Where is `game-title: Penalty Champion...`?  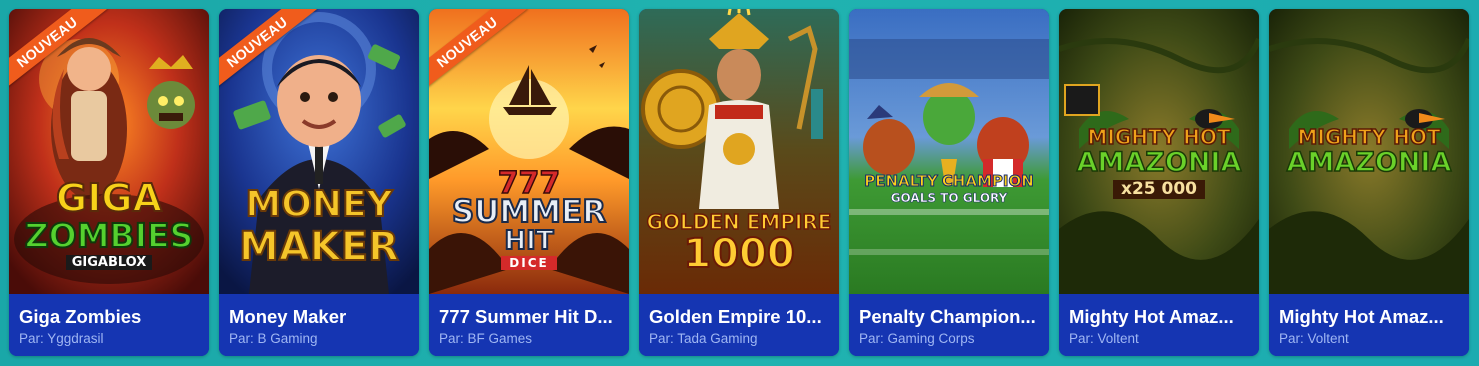 game-title: Penalty Champion... is located at coordinates (950, 317).